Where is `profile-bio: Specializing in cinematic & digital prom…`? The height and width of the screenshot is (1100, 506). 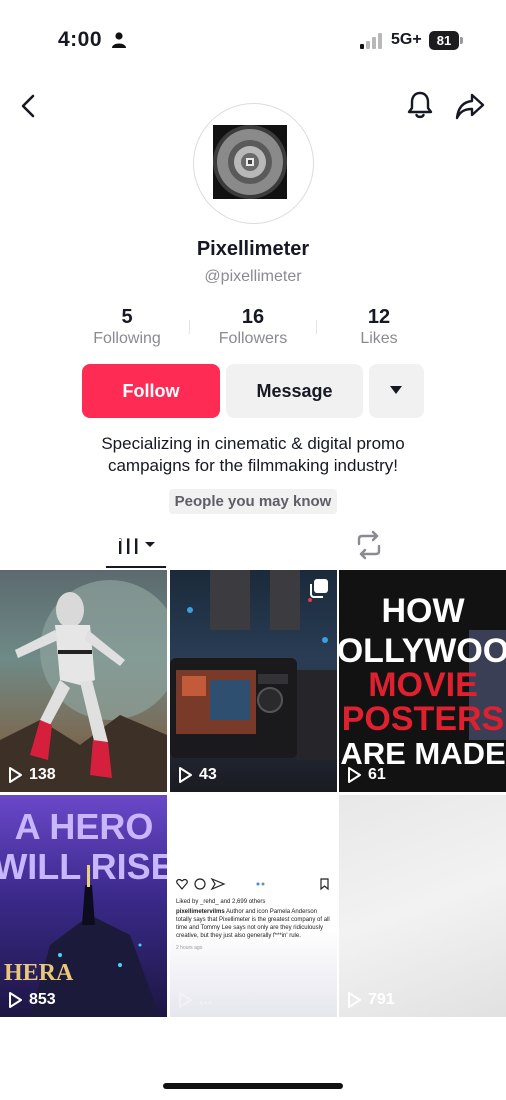
profile-bio: Specializing in cinematic & digital prom… is located at coordinates (253, 455).